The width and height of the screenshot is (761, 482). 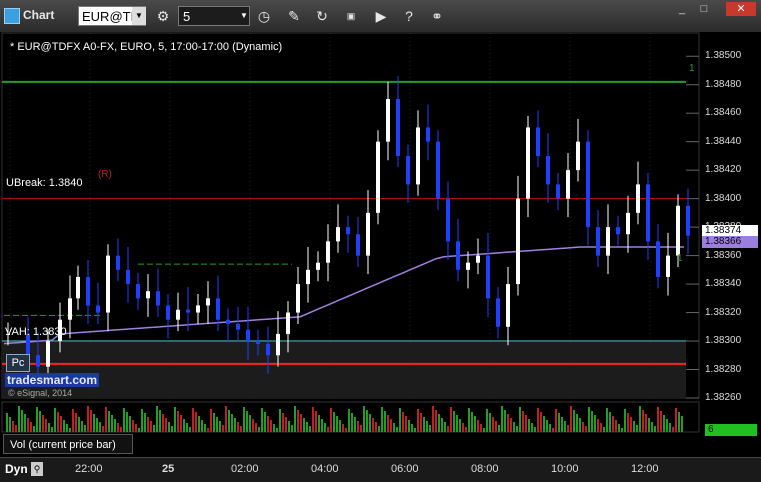 What do you see at coordinates (52, 380) in the screenshot?
I see `watermark-brand: tradesmart.com` at bounding box center [52, 380].